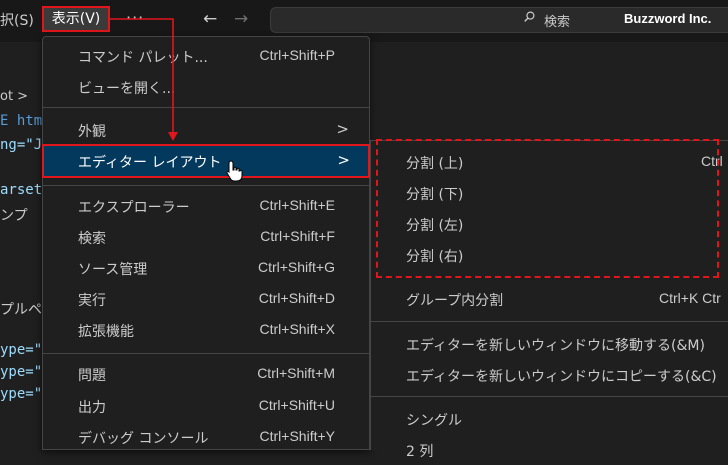  Describe the element at coordinates (92, 239) in the screenshot. I see `menu-item-label: 検索` at that location.